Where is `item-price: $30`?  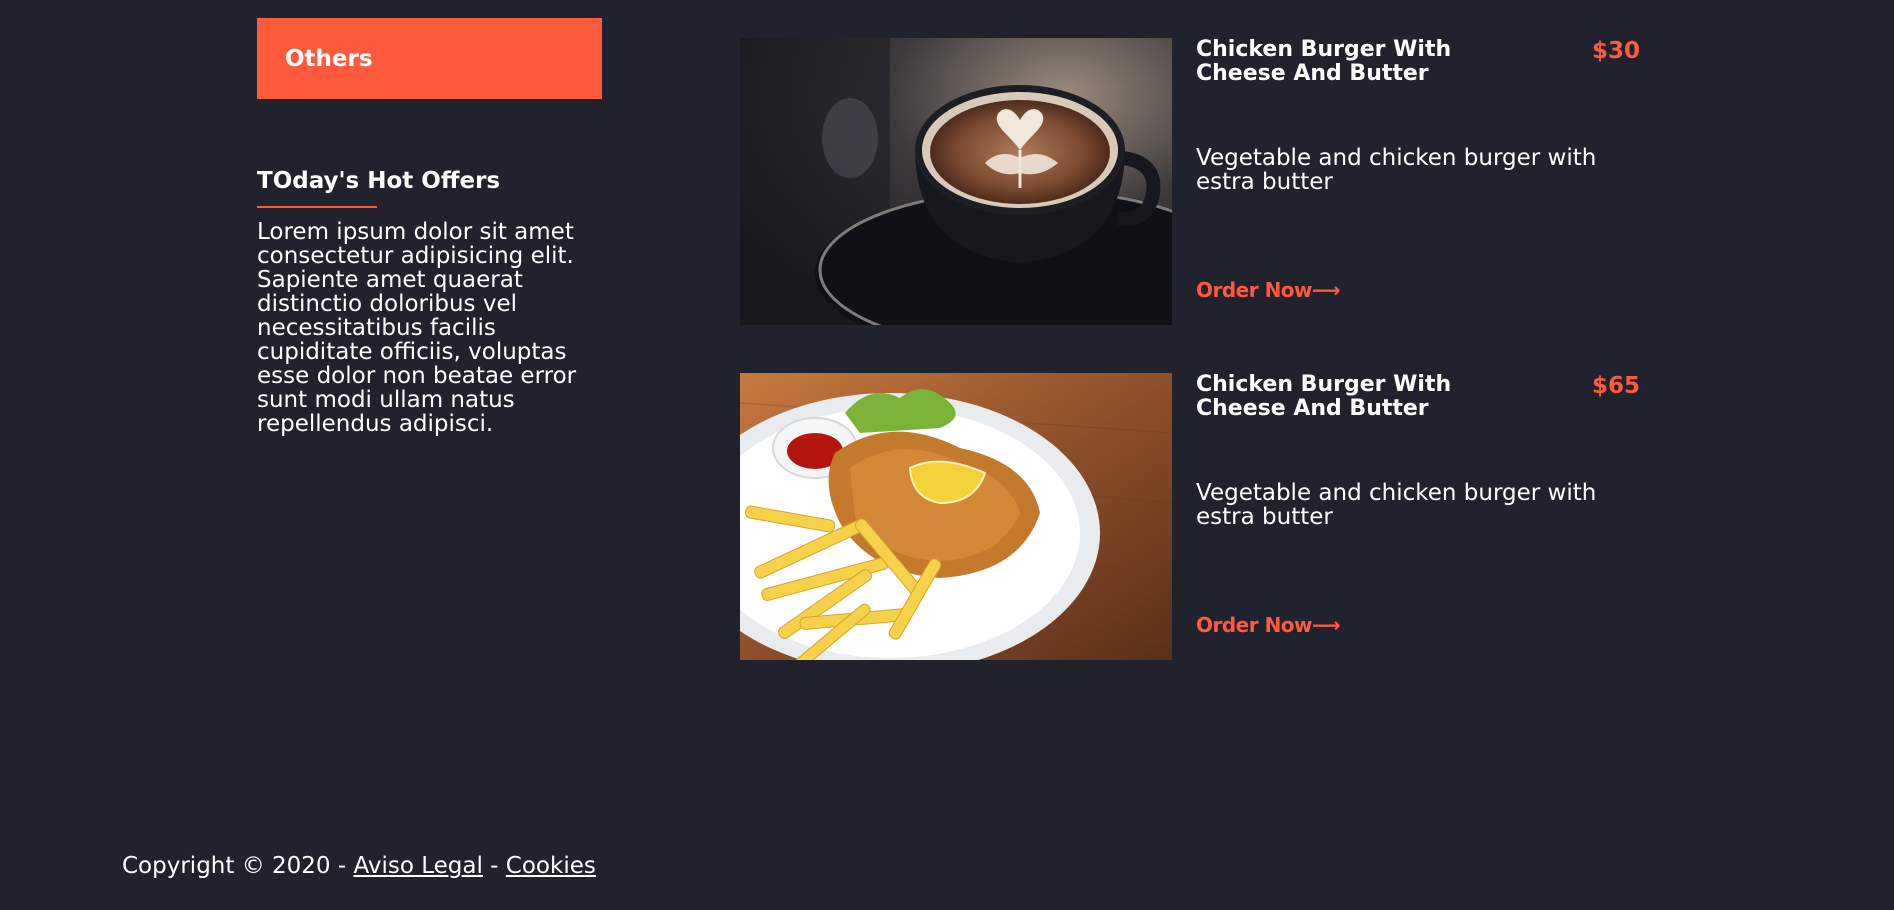
item-price: $30 is located at coordinates (1616, 51).